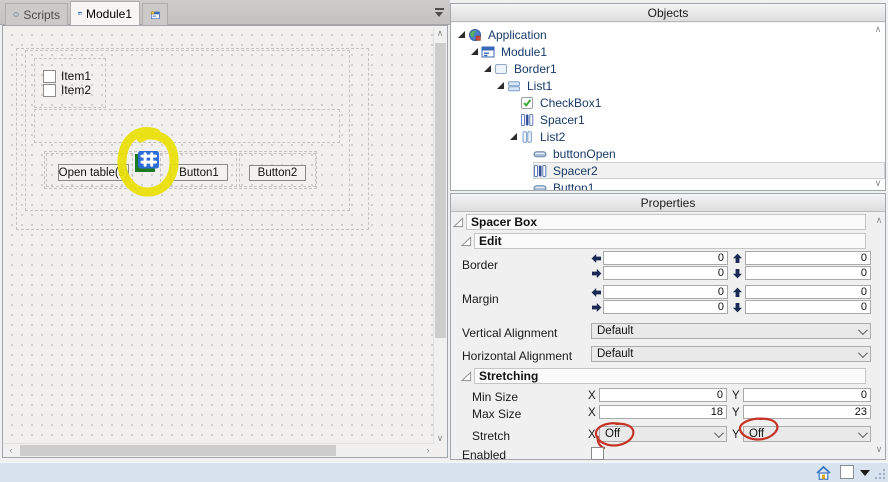 The width and height of the screenshot is (888, 482). Describe the element at coordinates (668, 13) in the screenshot. I see `objects-panel-title: Objects` at that location.